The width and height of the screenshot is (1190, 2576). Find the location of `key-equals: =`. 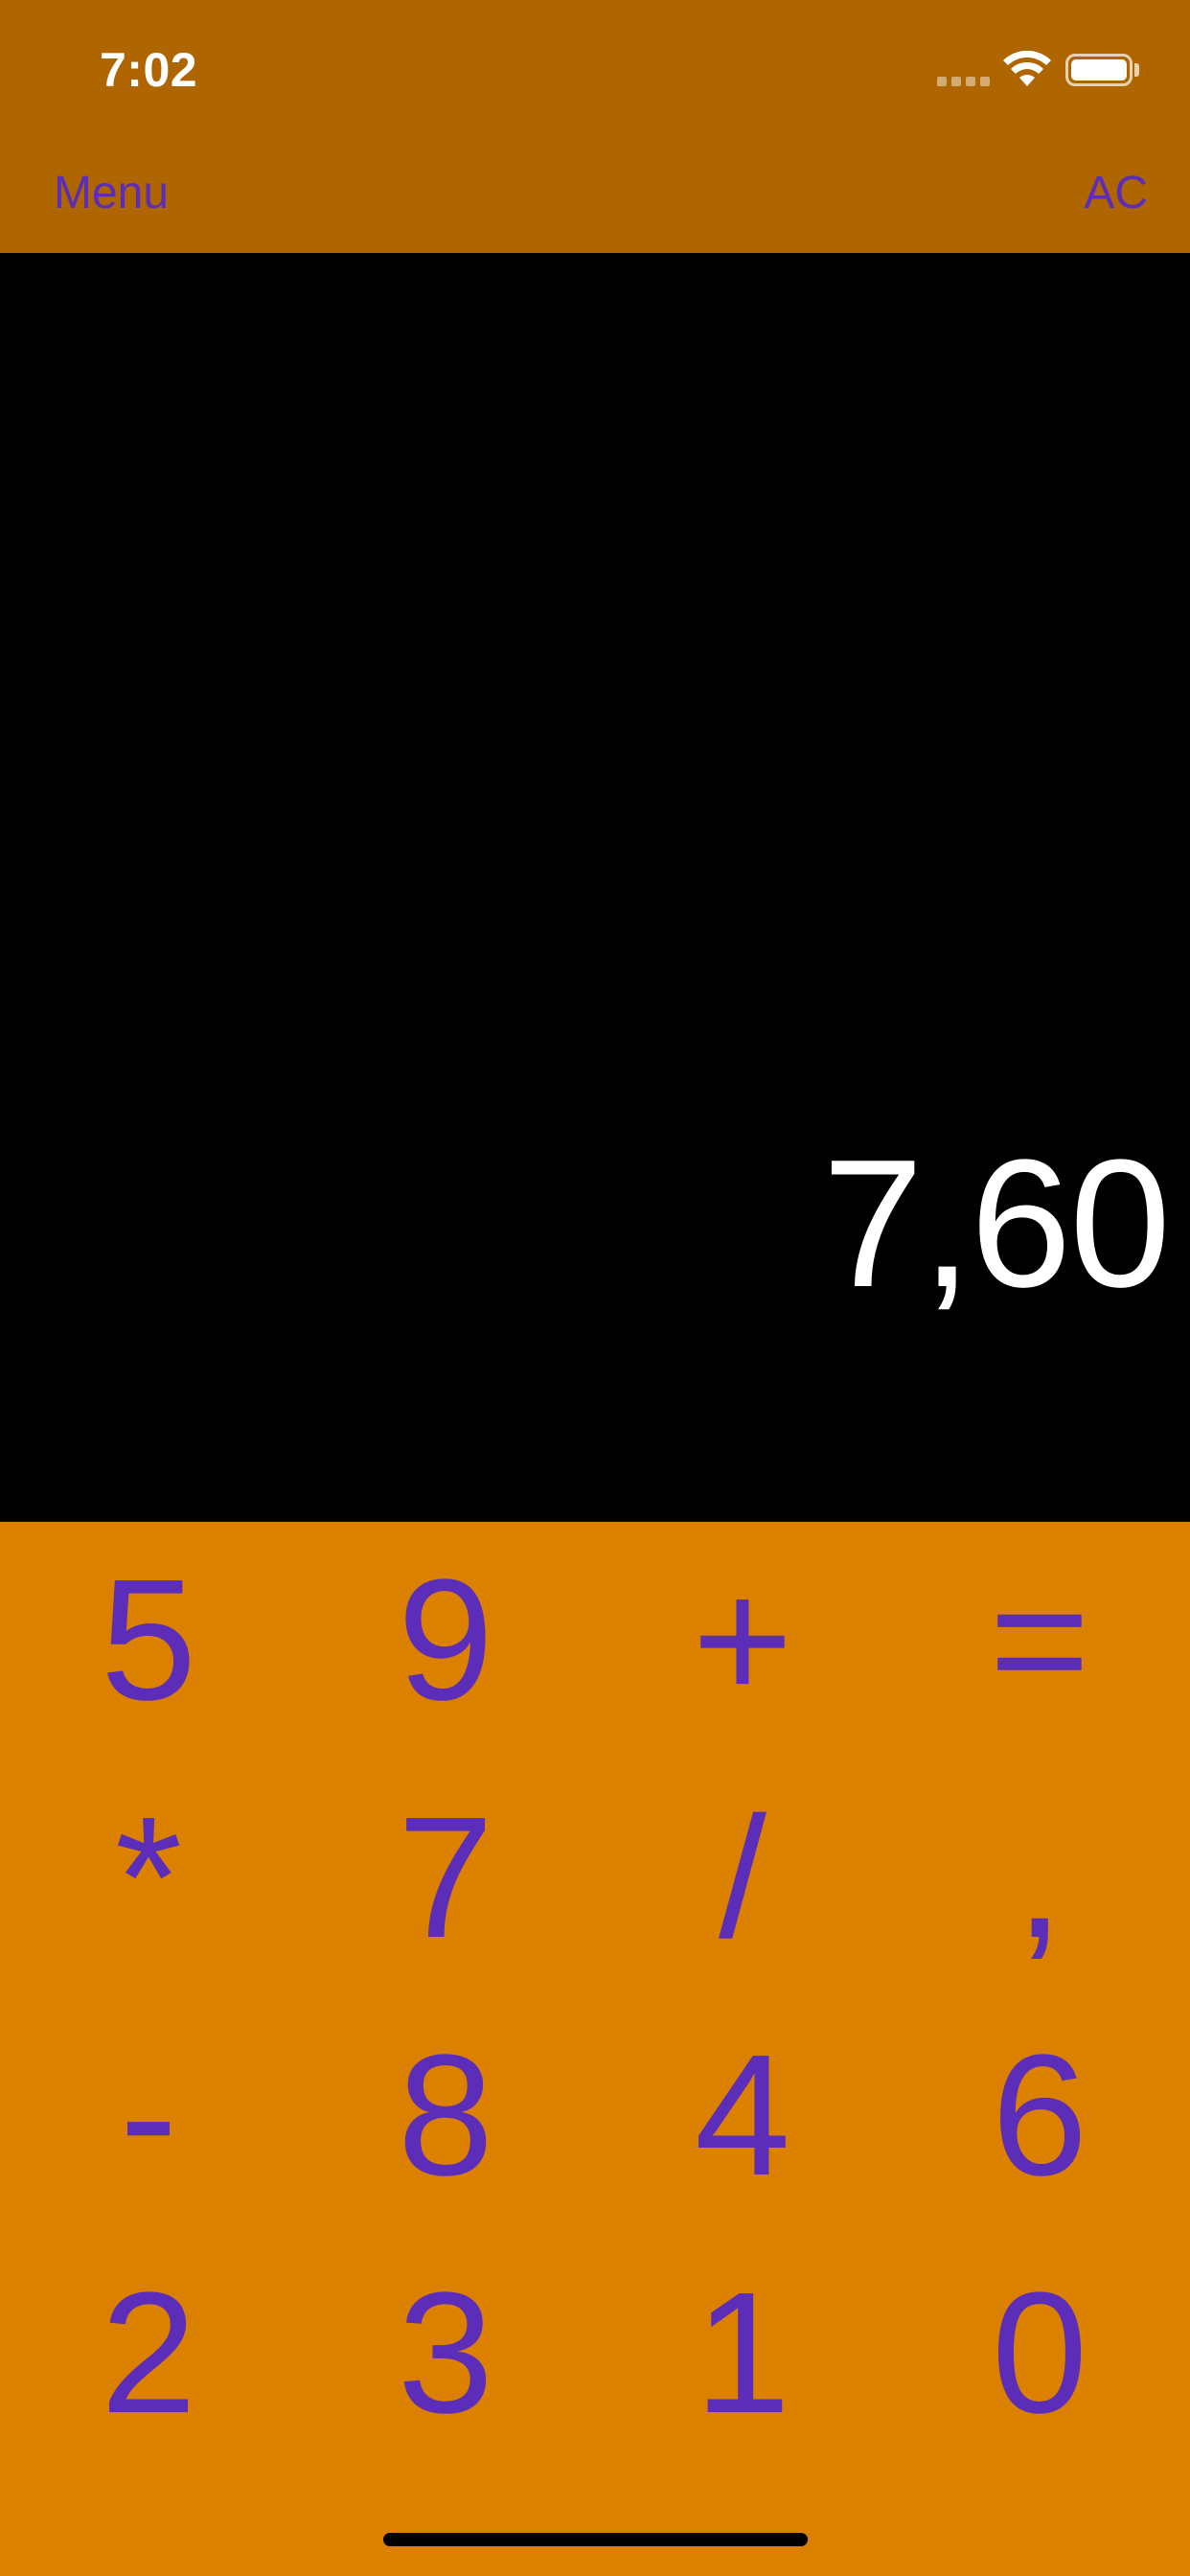

key-equals: = is located at coordinates (1039, 1641).